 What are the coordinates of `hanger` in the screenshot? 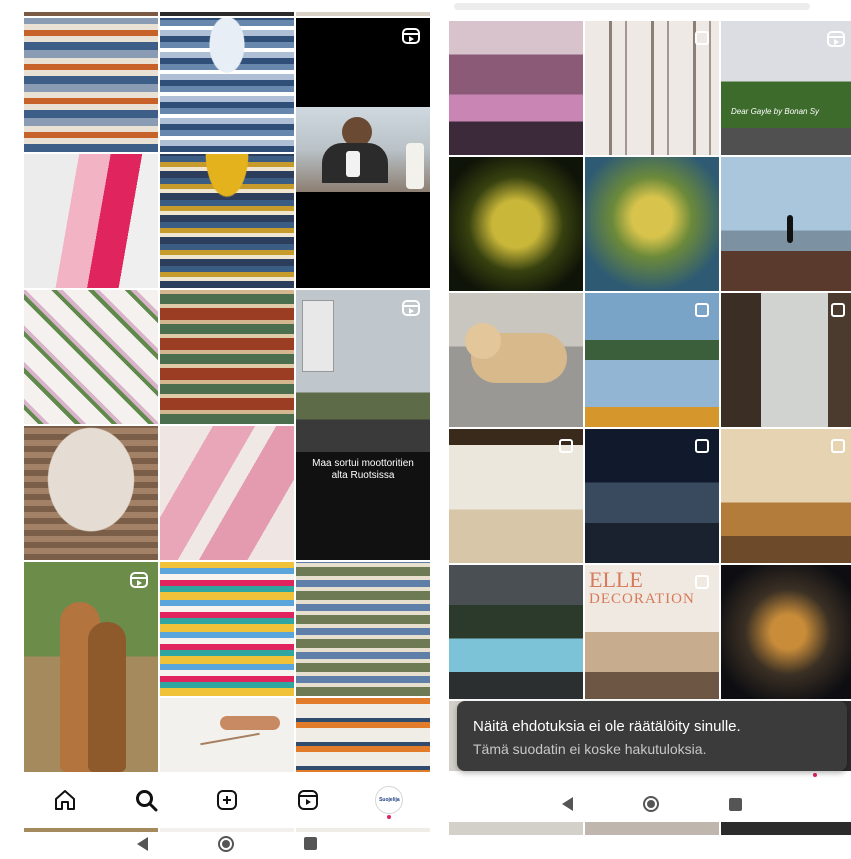 It's located at (230, 739).